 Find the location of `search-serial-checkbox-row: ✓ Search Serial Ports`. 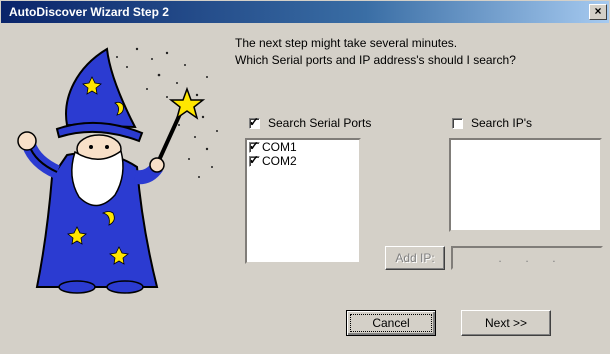

search-serial-checkbox-row: ✓ Search Serial Ports is located at coordinates (310, 122).